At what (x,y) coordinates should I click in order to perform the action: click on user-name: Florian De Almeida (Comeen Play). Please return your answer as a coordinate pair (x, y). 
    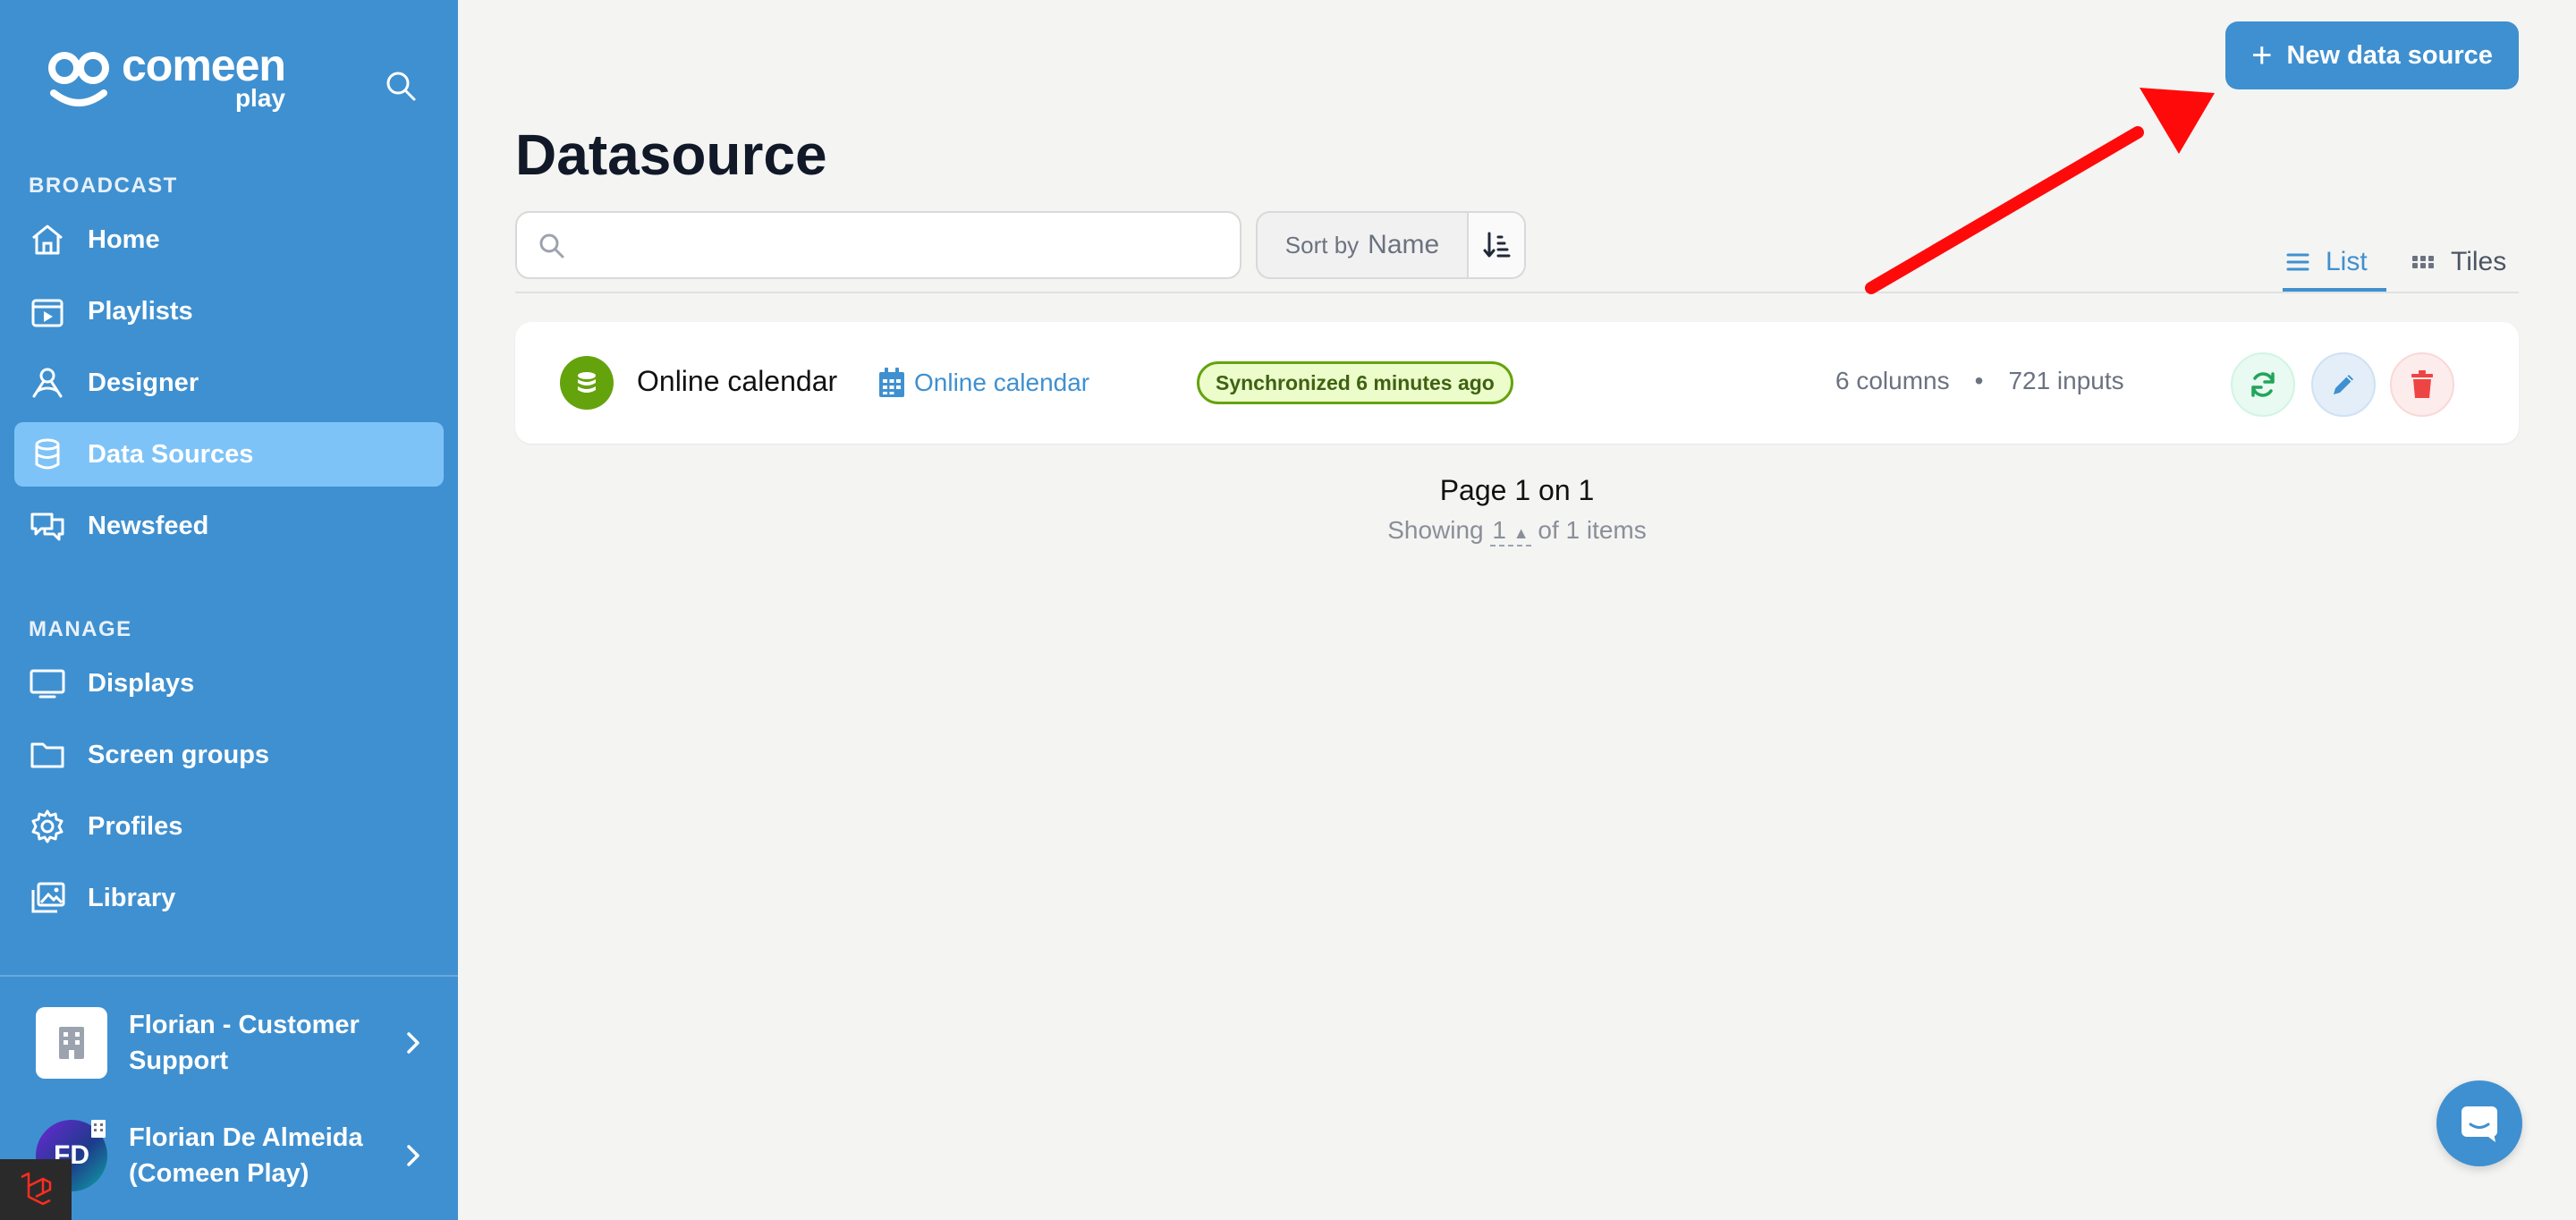
    Looking at the image, I should click on (246, 1156).